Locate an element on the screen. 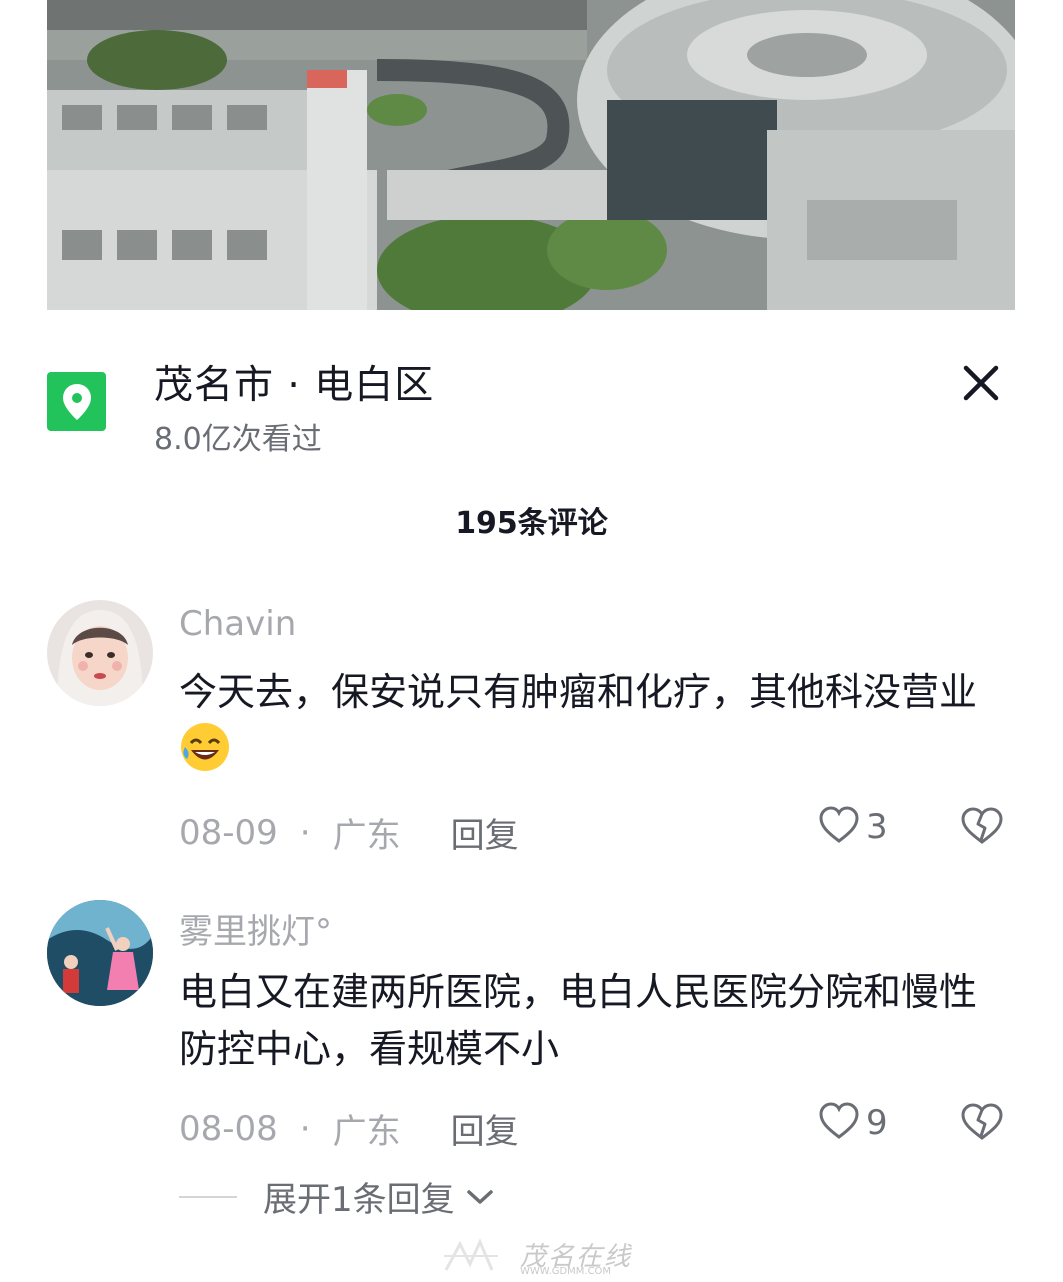  like-button: 3 is located at coordinates (853, 827).